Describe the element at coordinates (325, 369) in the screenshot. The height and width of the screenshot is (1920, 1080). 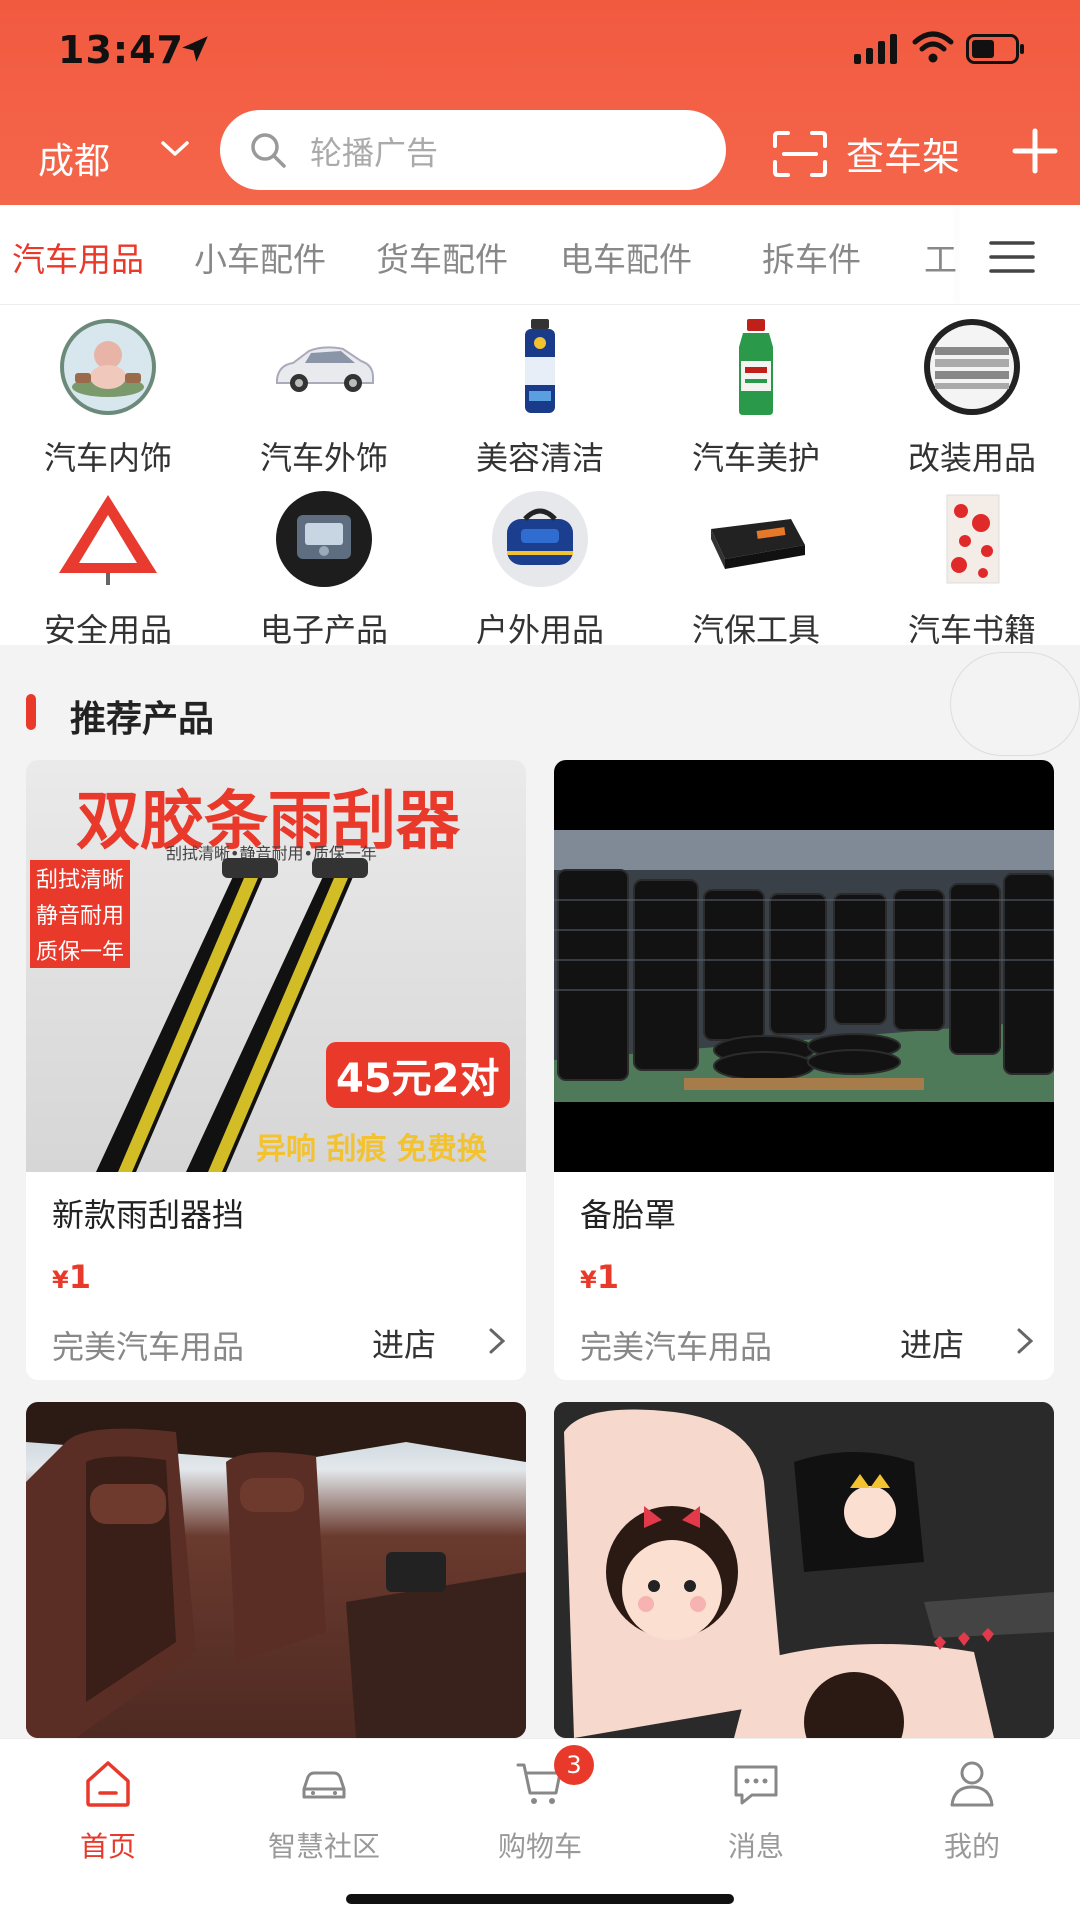
I see `car-exterior-icon` at that location.